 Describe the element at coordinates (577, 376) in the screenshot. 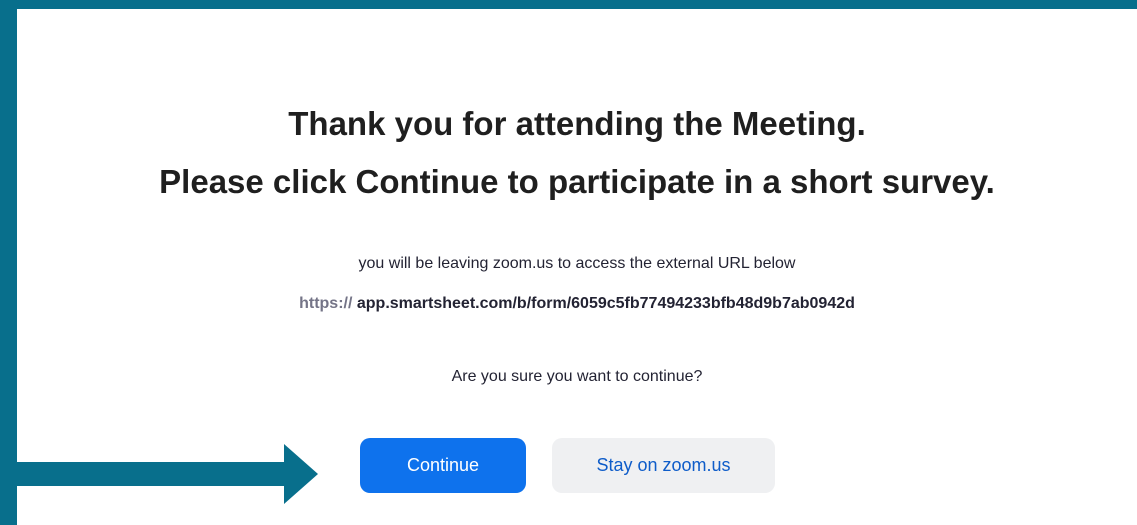

I see `confirm-question: Are you sure you want to continue?` at that location.